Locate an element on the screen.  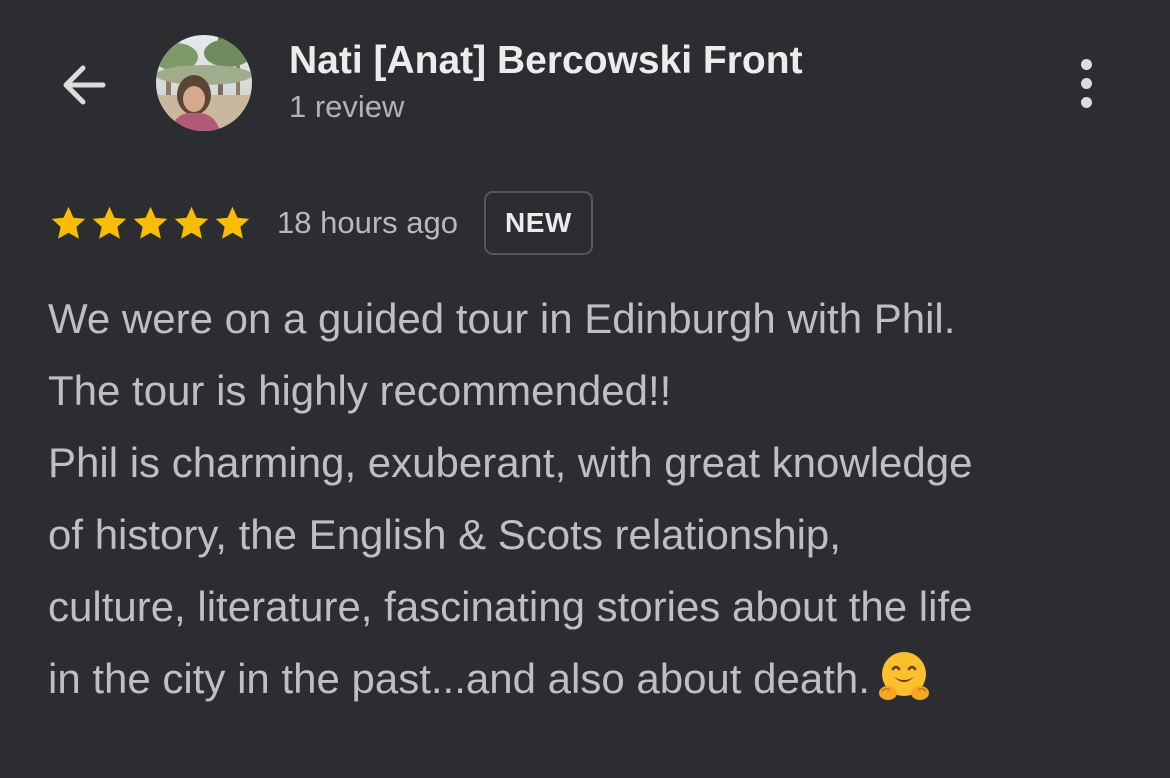
more-options-button is located at coordinates (1086, 83).